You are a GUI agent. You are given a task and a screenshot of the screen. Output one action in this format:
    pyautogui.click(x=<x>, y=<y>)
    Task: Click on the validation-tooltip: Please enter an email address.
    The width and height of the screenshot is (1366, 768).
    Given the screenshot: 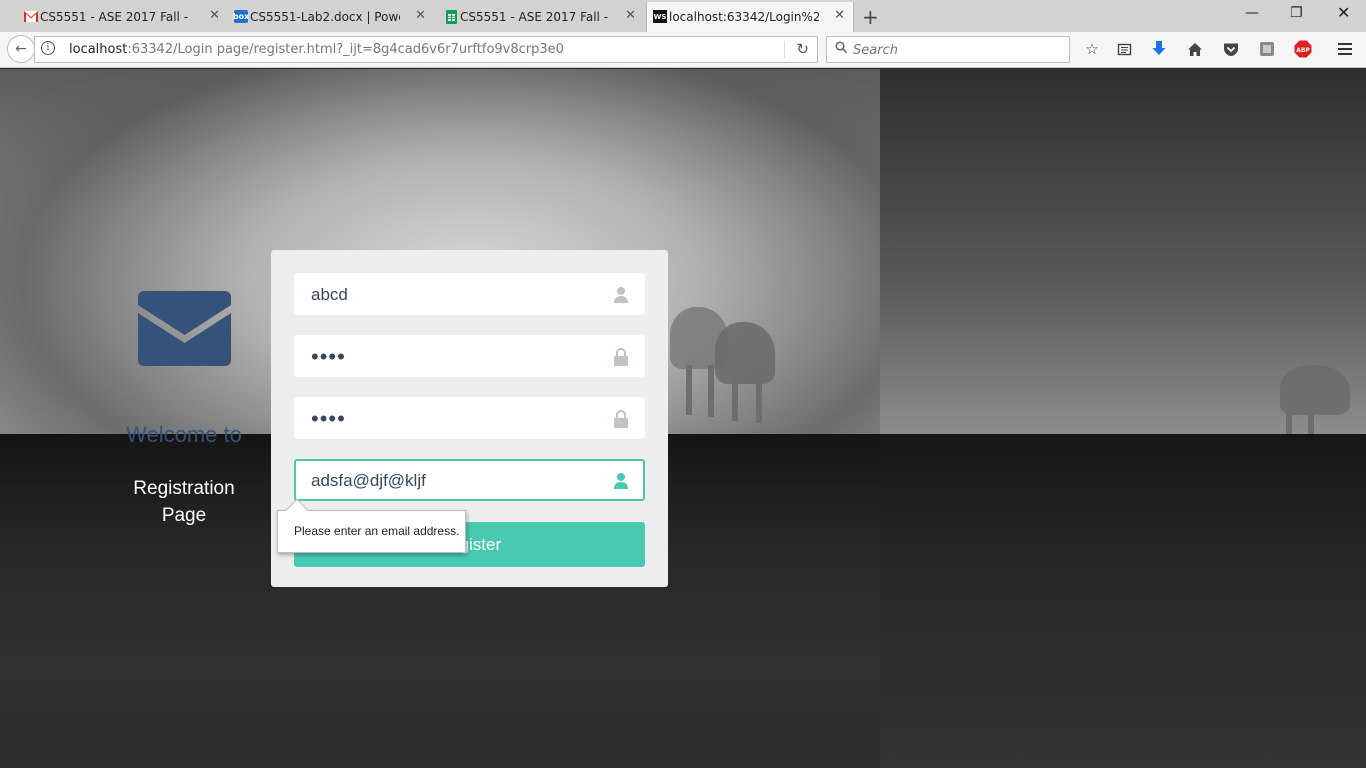 What is the action you would take?
    pyautogui.click(x=371, y=525)
    